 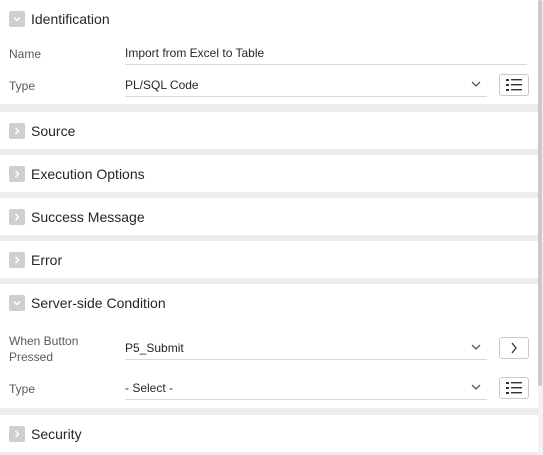 I want to click on source-header: Source, so click(x=269, y=131).